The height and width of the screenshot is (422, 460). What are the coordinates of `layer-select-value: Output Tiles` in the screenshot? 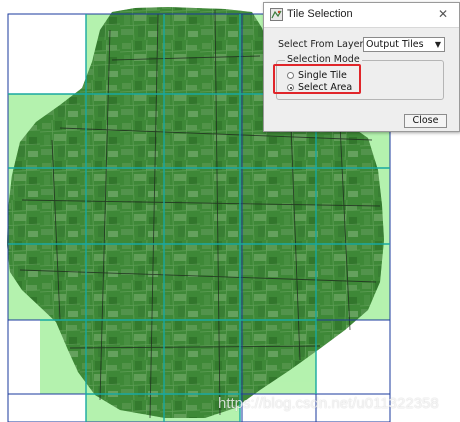 It's located at (395, 44).